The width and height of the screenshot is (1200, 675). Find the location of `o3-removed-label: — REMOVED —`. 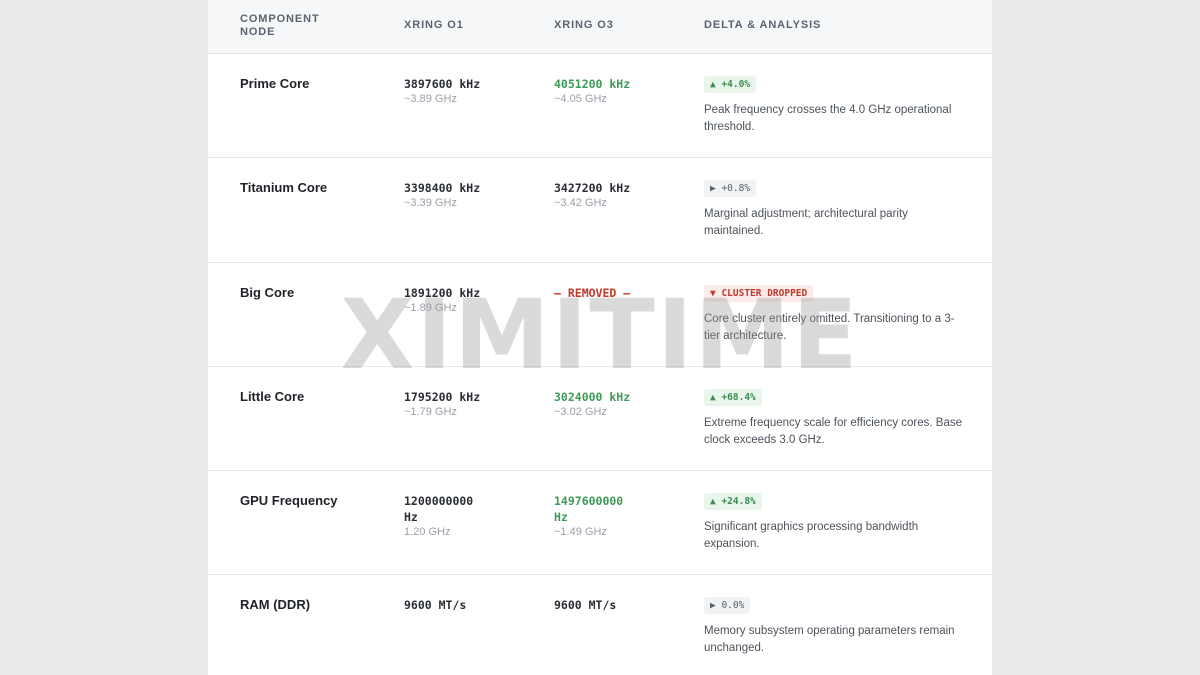

o3-removed-label: — REMOVED — is located at coordinates (592, 292).